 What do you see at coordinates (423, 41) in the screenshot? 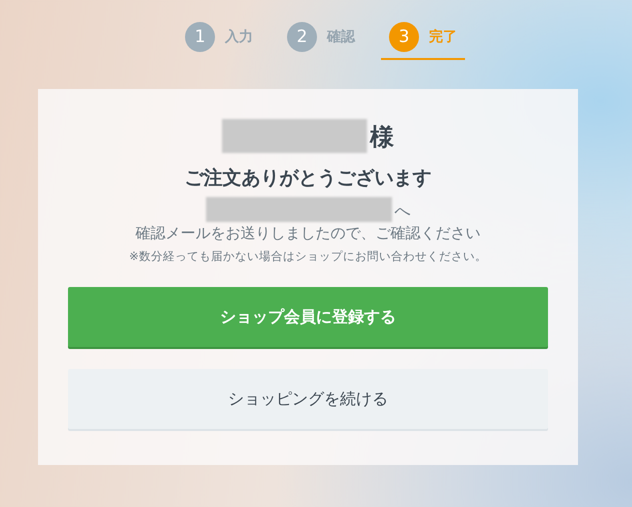
I see `step-tab: 3 完了` at bounding box center [423, 41].